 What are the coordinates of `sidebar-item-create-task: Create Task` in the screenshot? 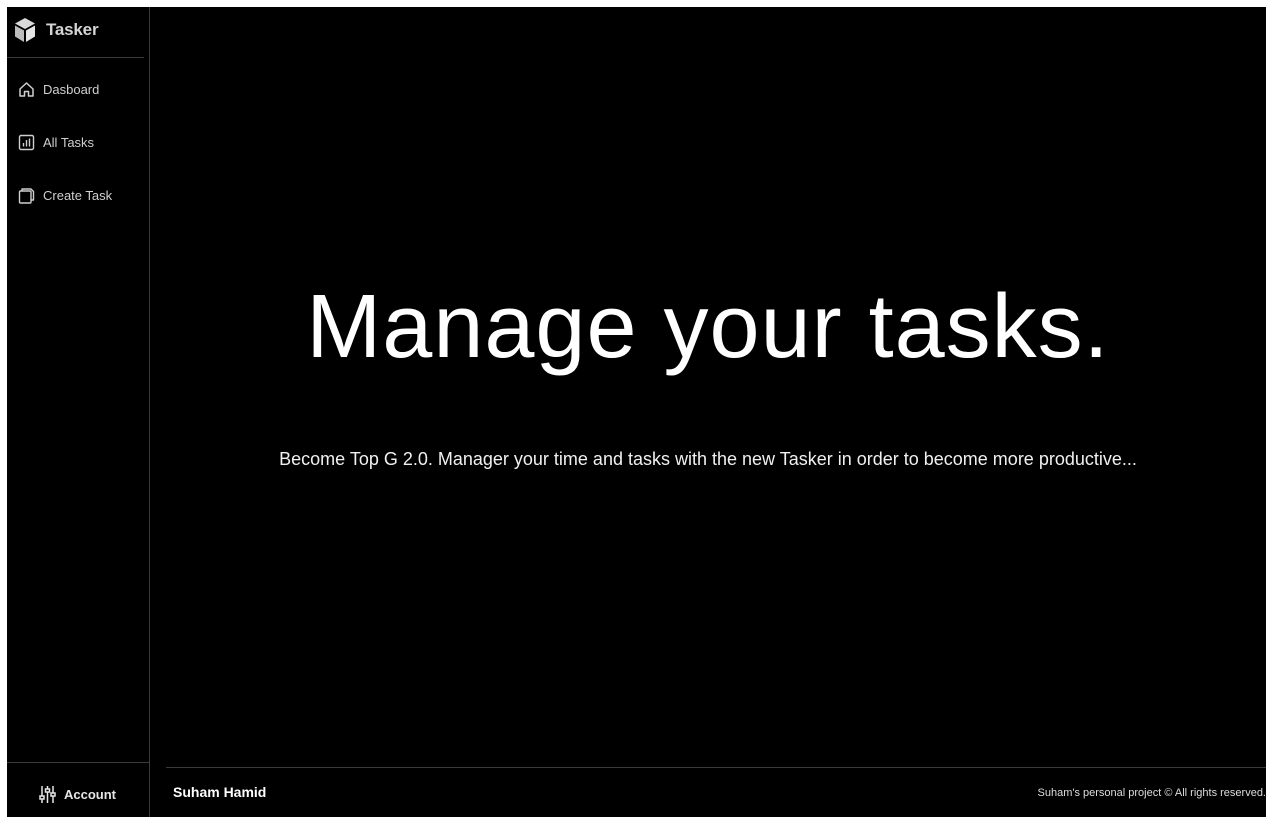 It's located at (65, 195).